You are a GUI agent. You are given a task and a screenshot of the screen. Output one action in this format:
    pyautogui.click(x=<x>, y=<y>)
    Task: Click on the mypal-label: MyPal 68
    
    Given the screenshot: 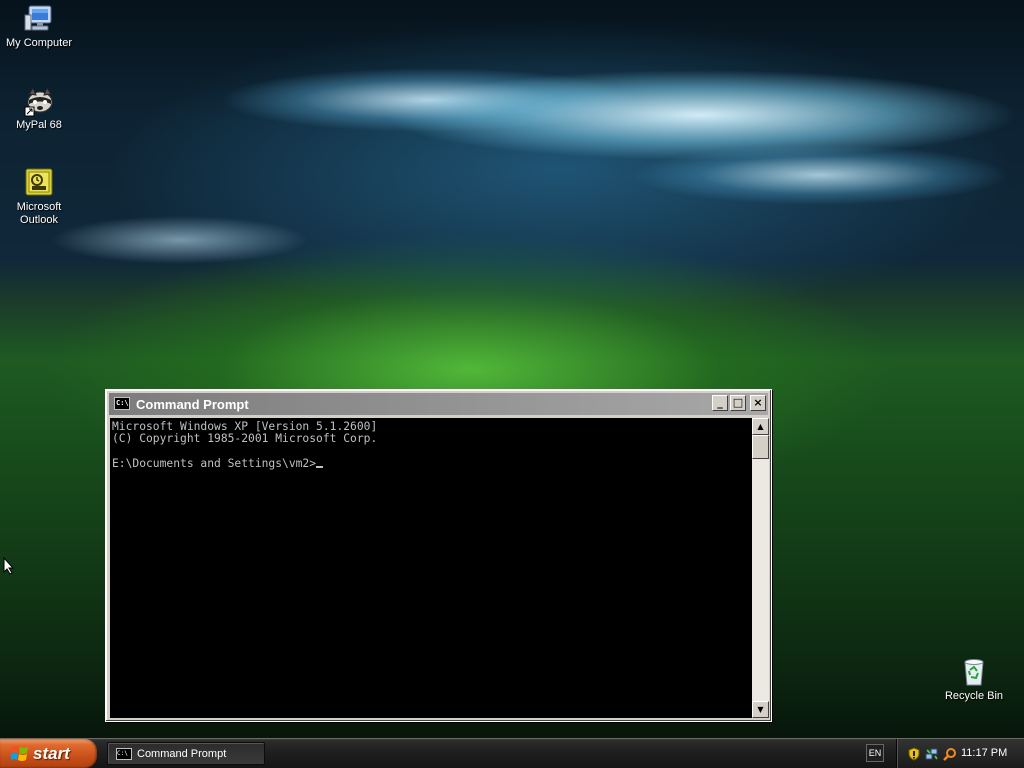 What is the action you would take?
    pyautogui.click(x=39, y=125)
    